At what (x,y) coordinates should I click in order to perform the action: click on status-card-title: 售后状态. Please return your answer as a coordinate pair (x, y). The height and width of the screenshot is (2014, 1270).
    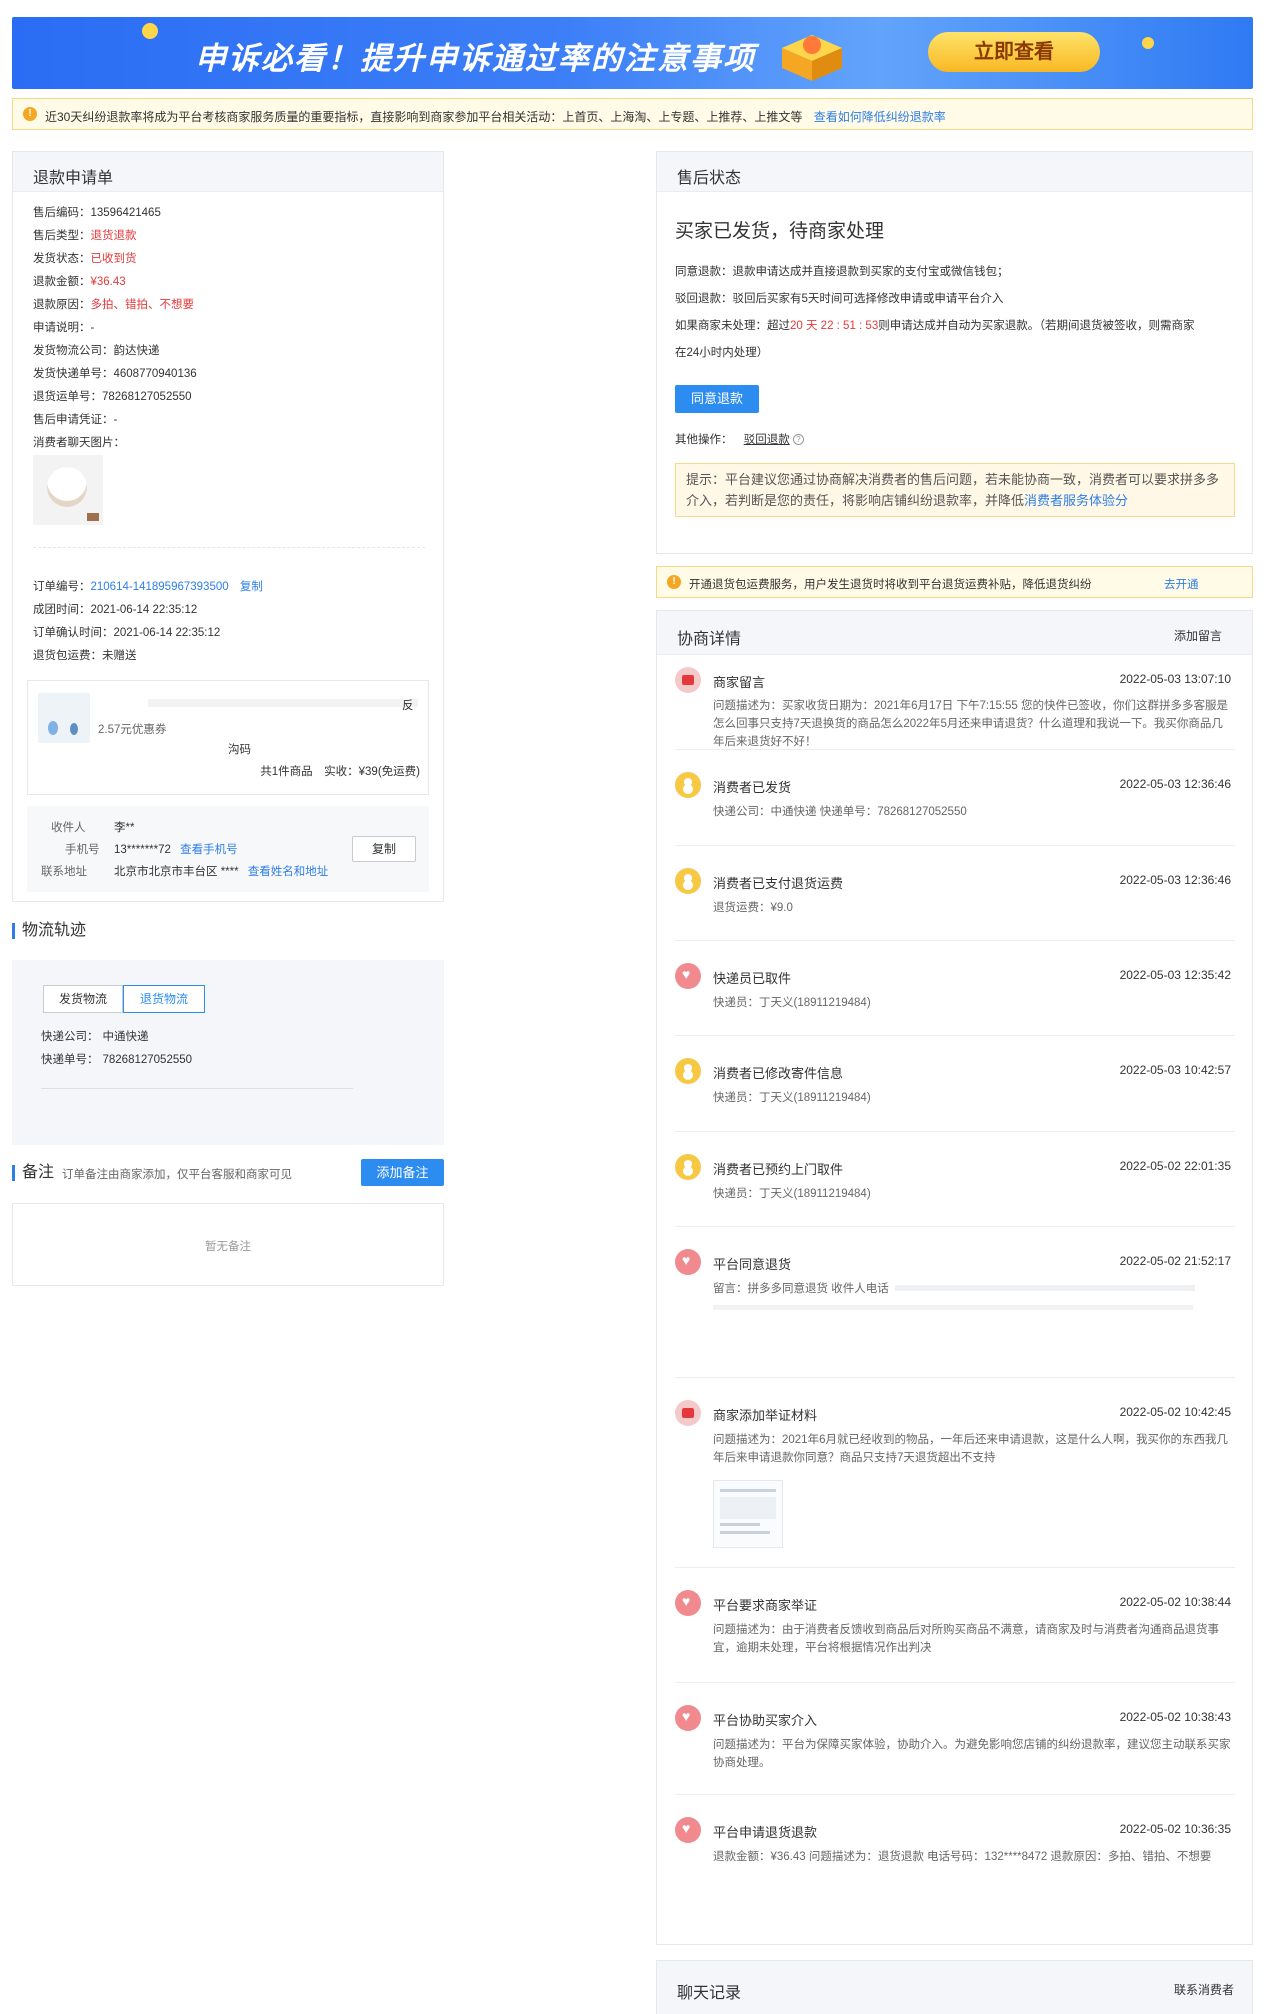
    Looking at the image, I should click on (709, 178).